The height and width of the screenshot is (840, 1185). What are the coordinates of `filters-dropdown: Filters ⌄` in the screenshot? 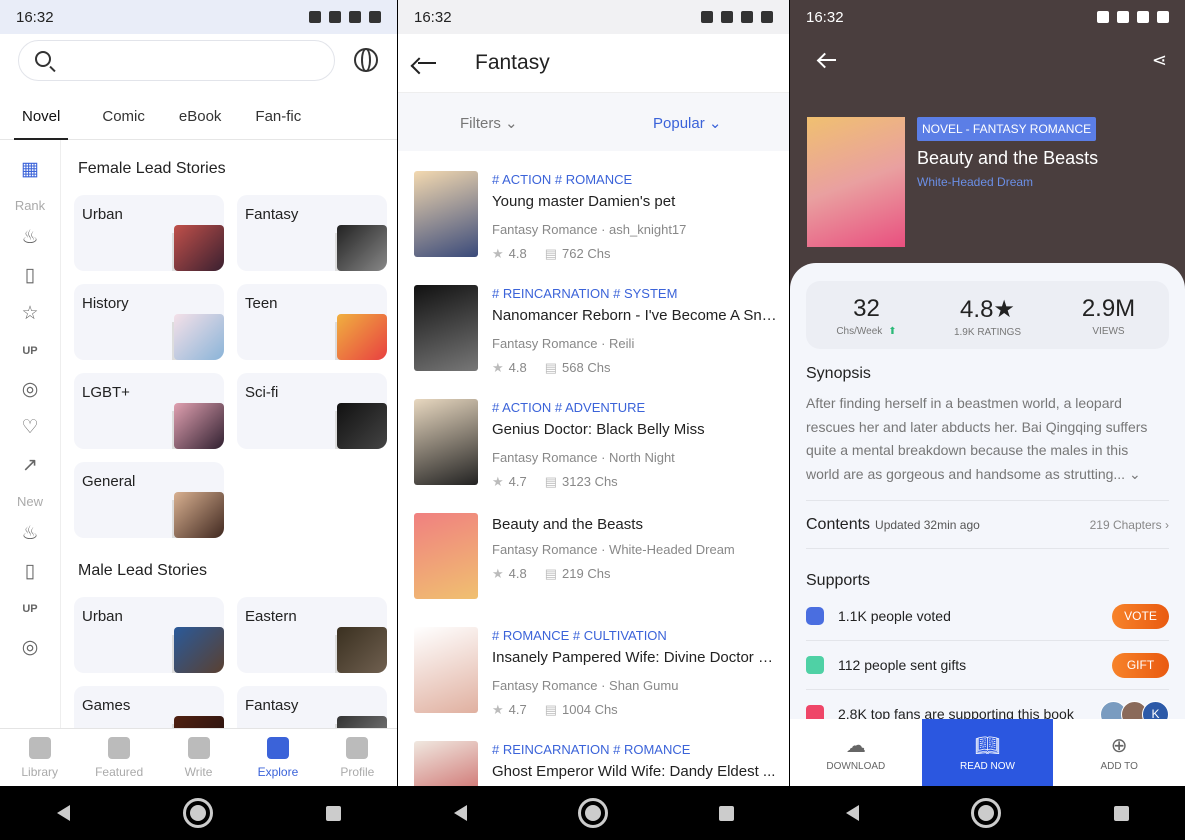 It's located at (489, 123).